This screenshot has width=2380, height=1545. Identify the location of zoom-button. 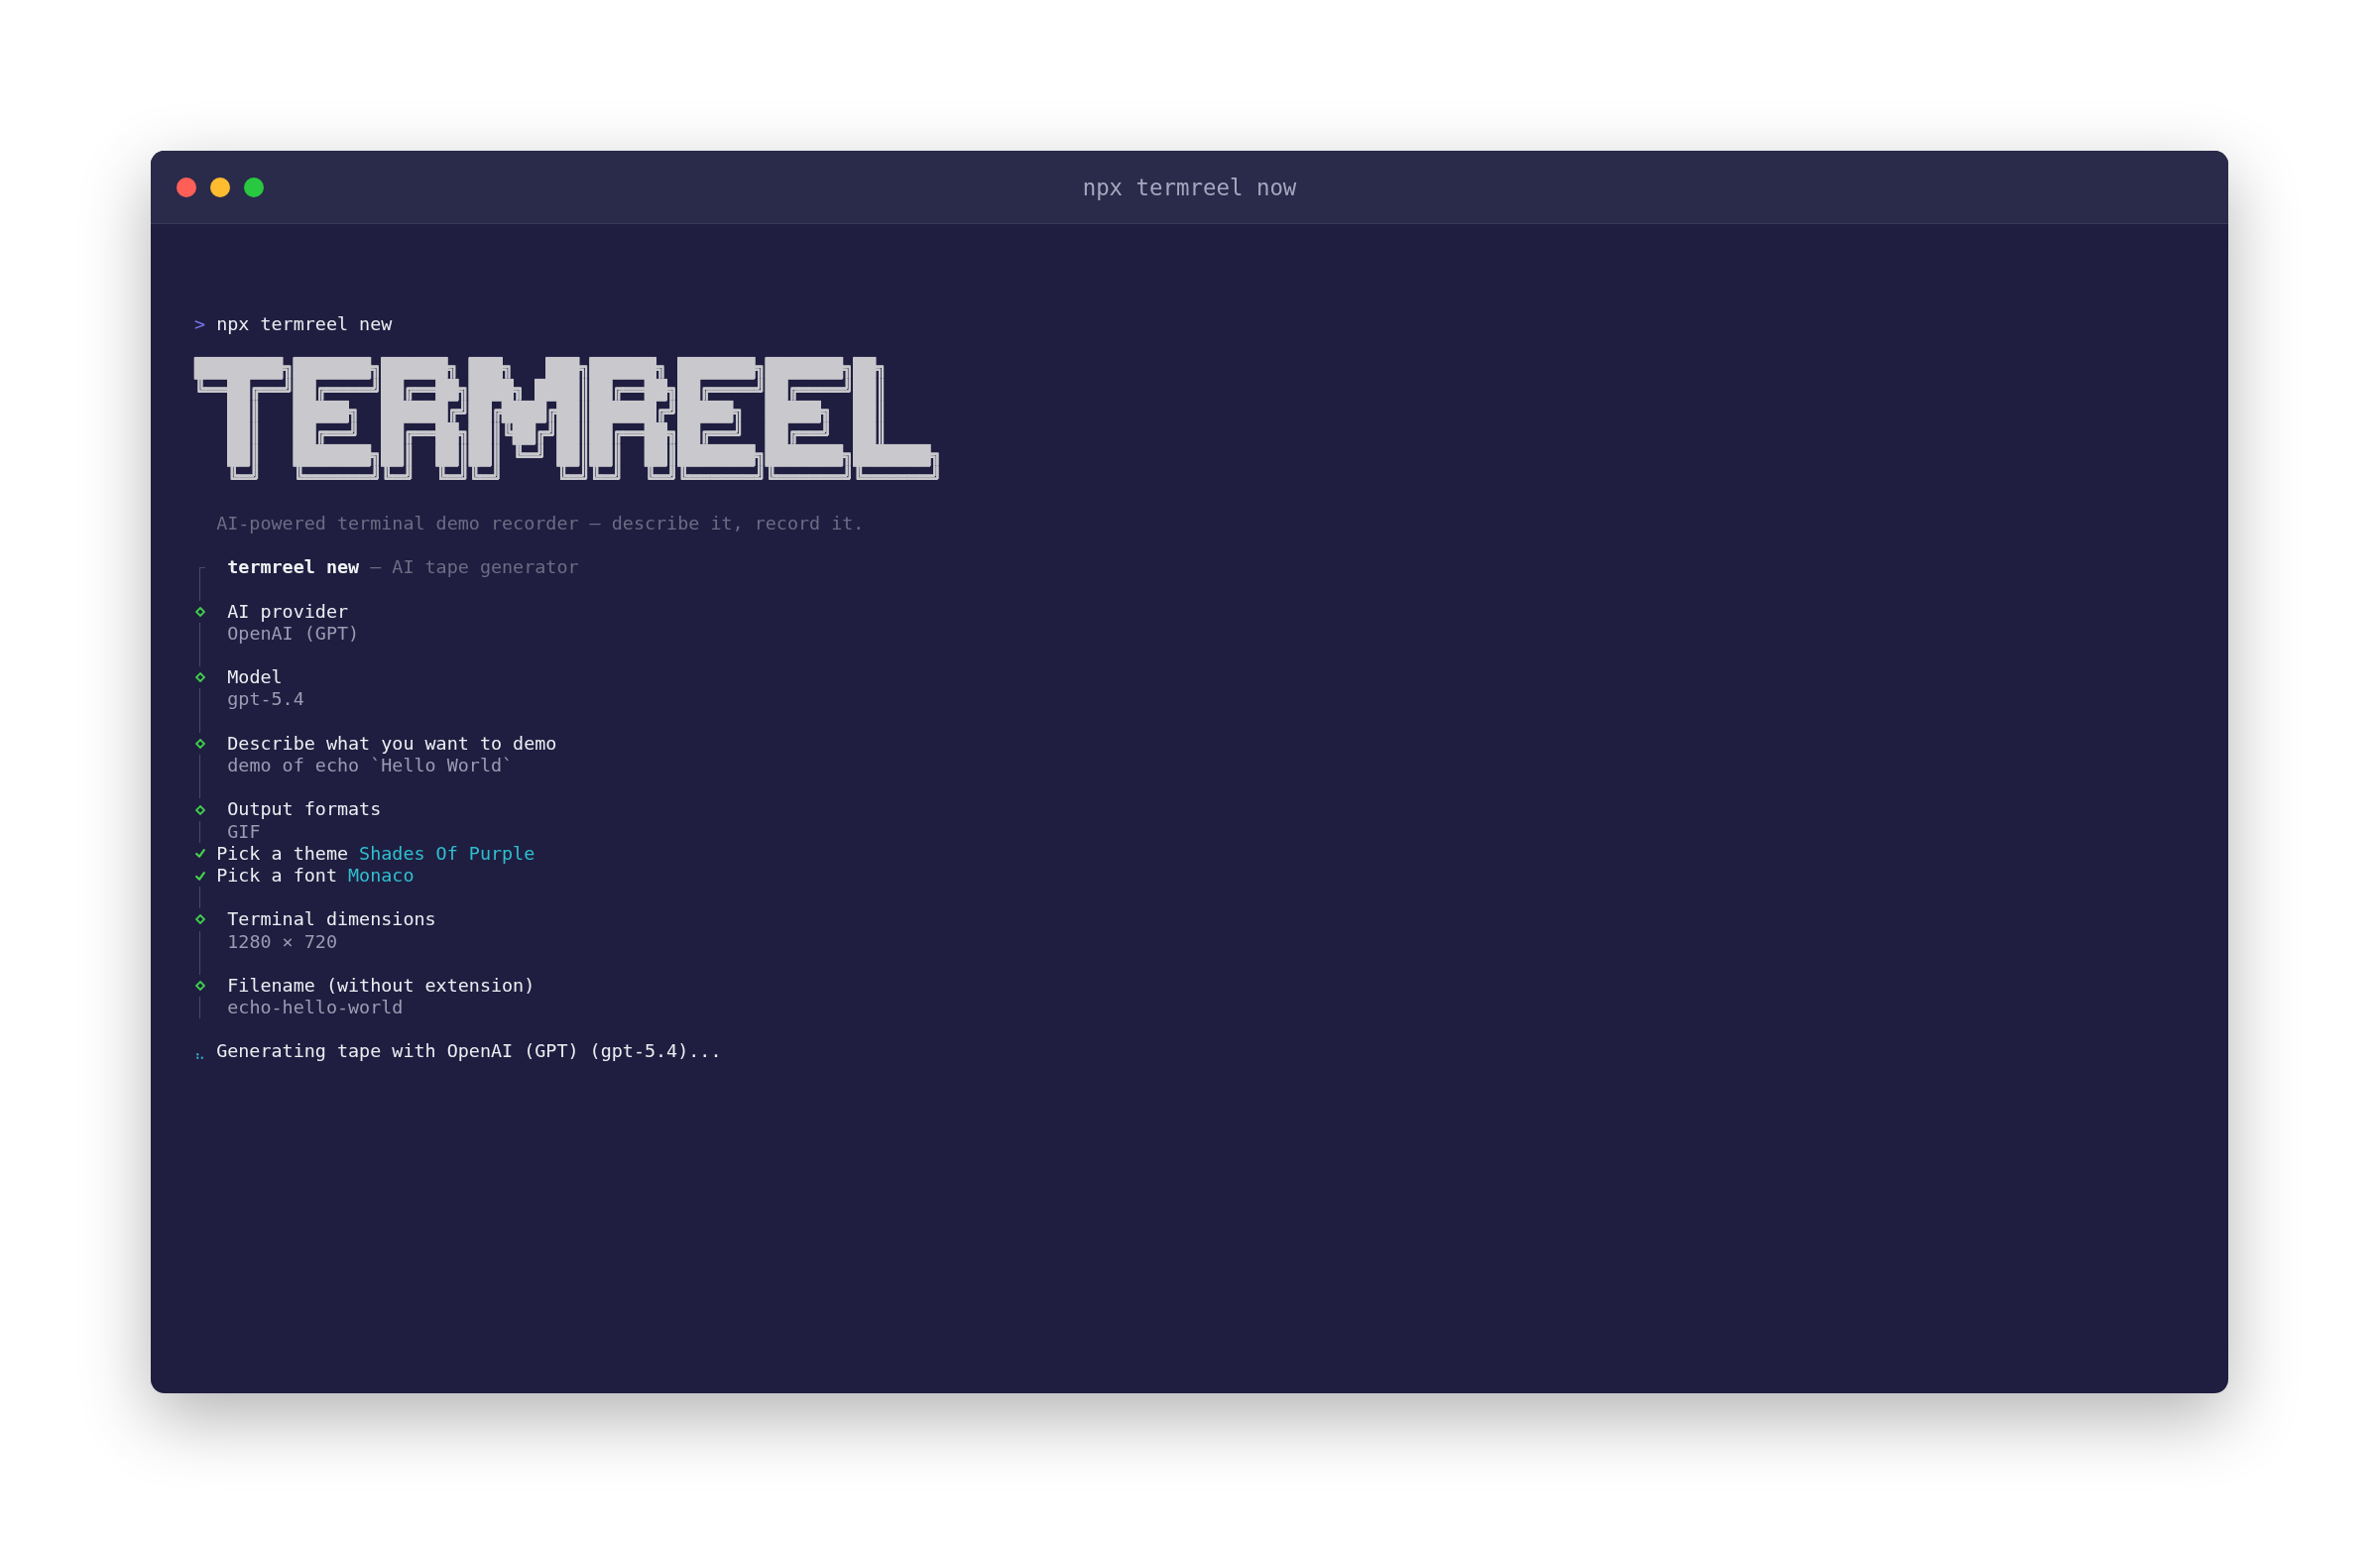
(254, 187).